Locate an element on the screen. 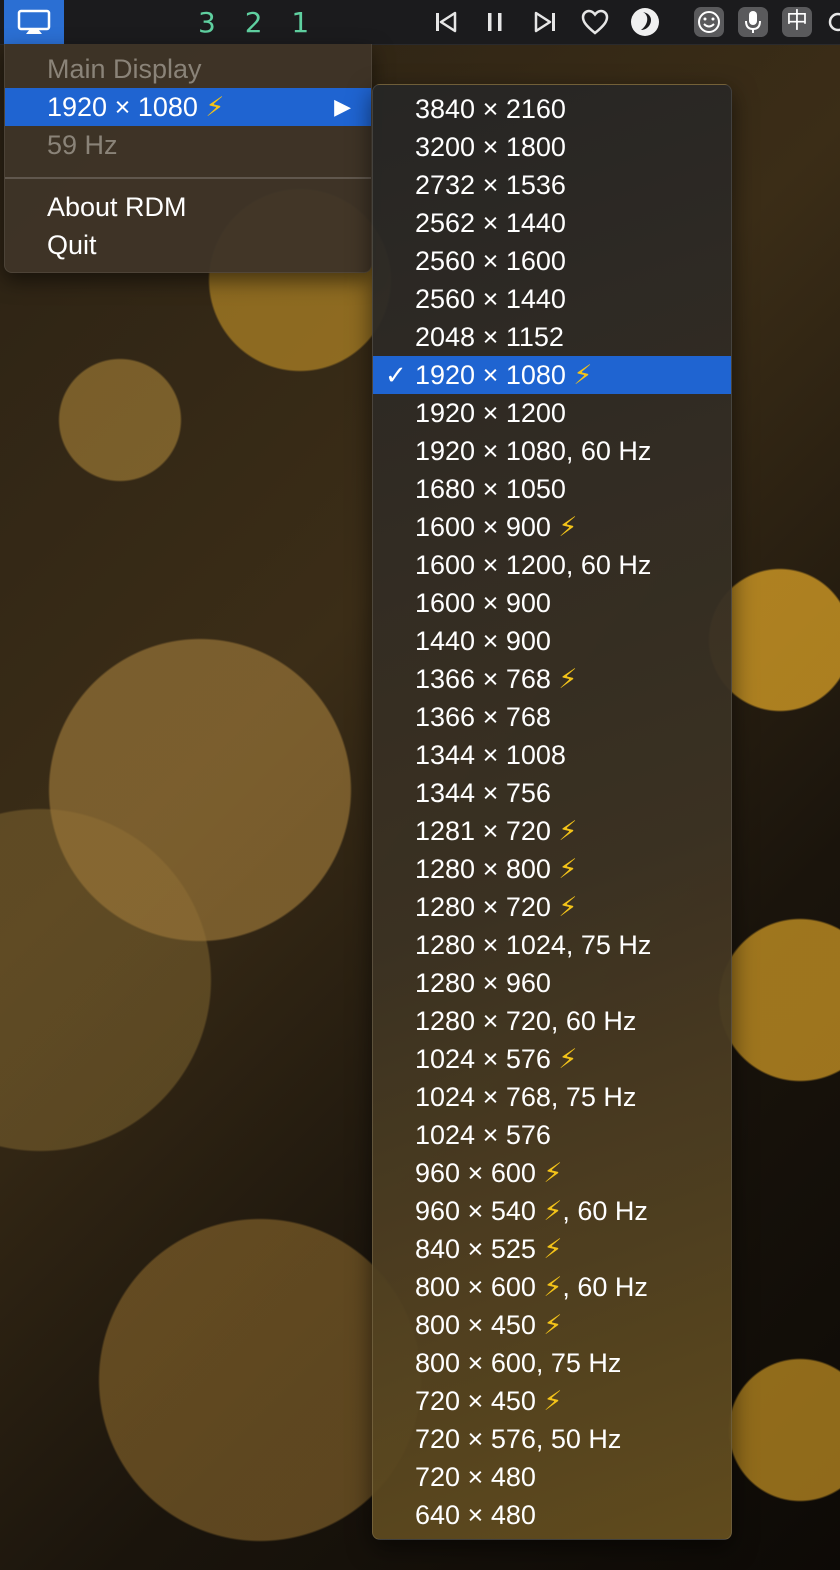 The image size is (840, 1570). resolution-label: 1920 × 1200 is located at coordinates (490, 413).